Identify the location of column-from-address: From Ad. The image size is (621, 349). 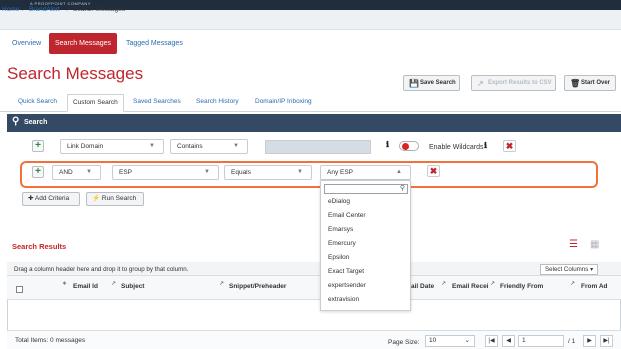
(594, 286).